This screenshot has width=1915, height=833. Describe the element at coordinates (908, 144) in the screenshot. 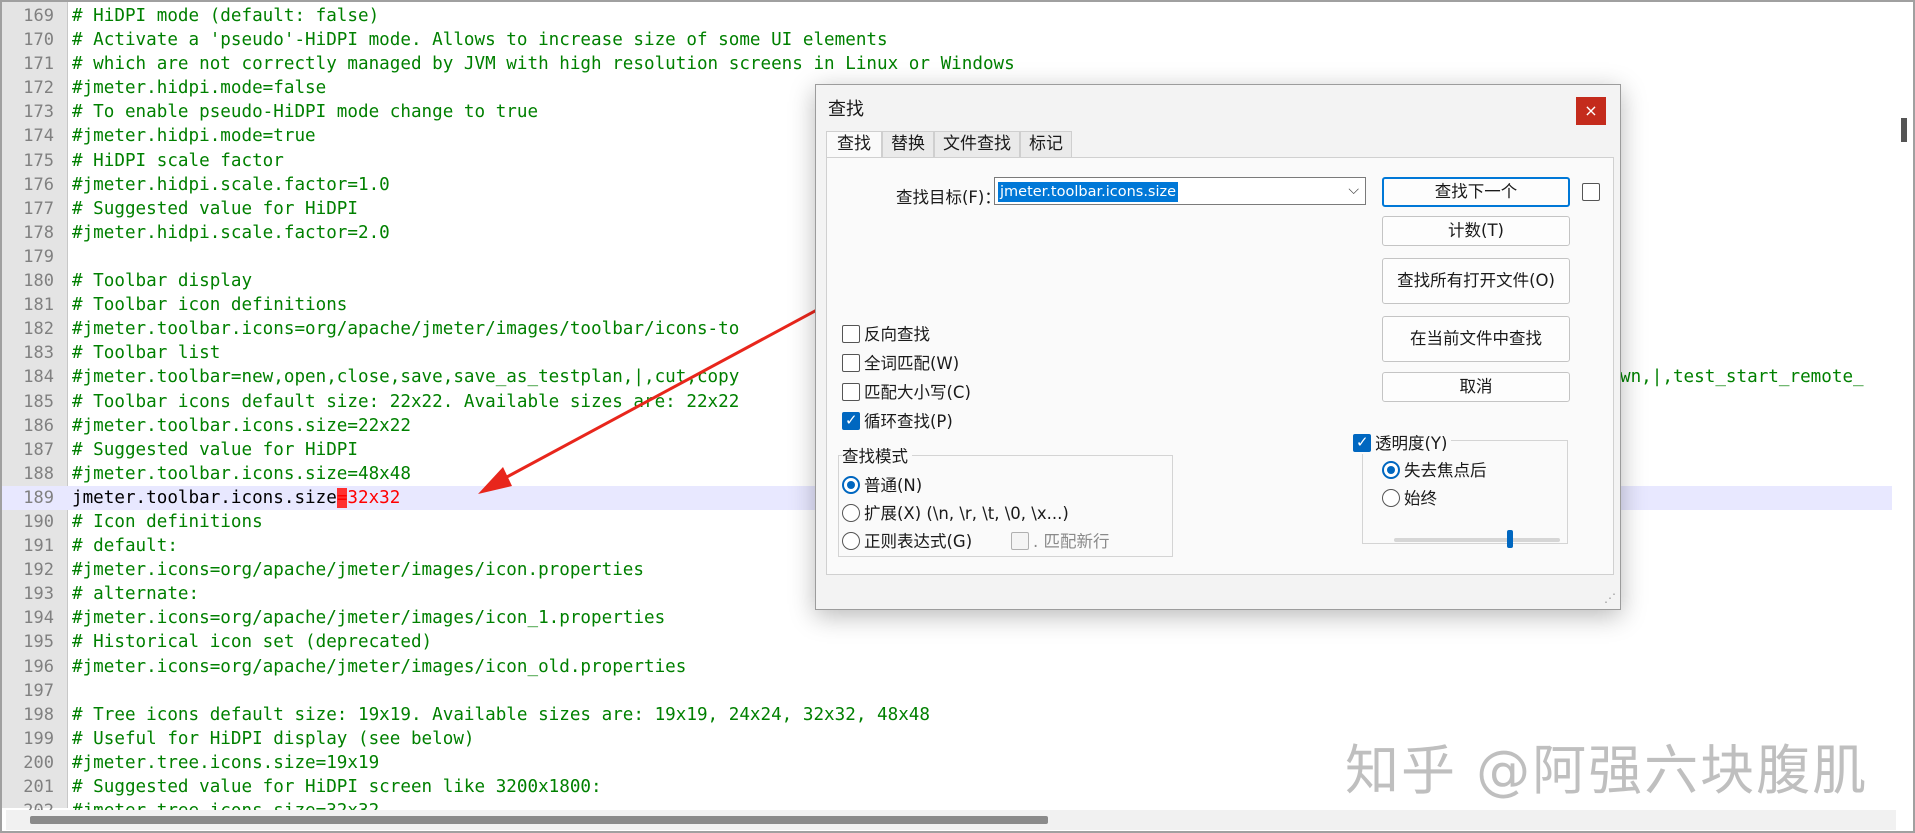

I see `tab-replace: 替换` at that location.